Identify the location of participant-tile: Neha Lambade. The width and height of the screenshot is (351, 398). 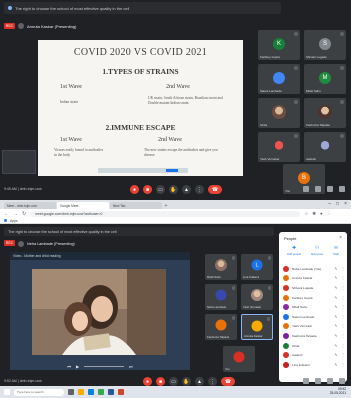
(221, 297).